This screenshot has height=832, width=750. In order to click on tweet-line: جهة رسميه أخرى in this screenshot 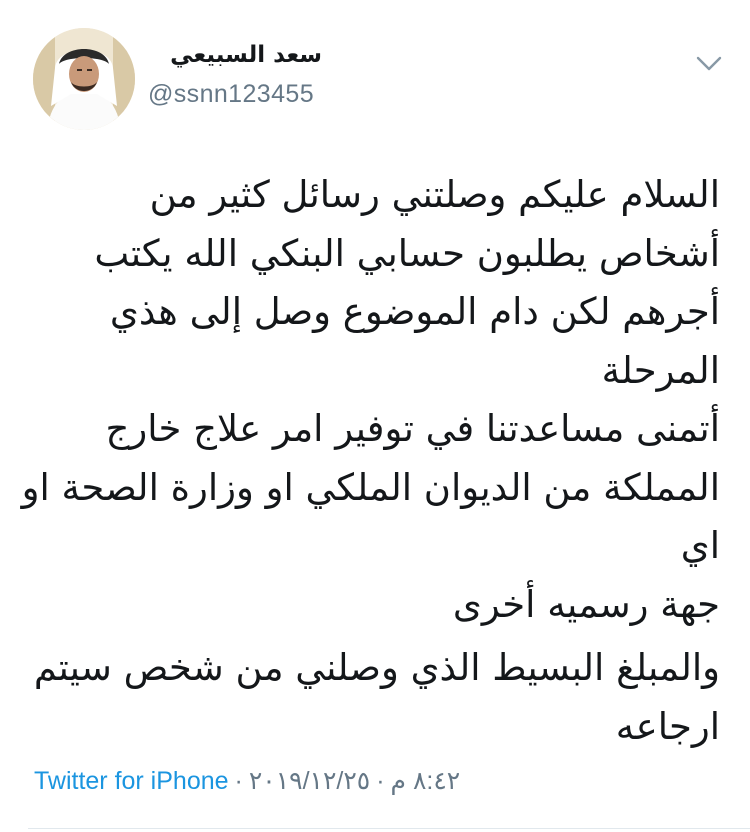, I will do `click(586, 604)`.